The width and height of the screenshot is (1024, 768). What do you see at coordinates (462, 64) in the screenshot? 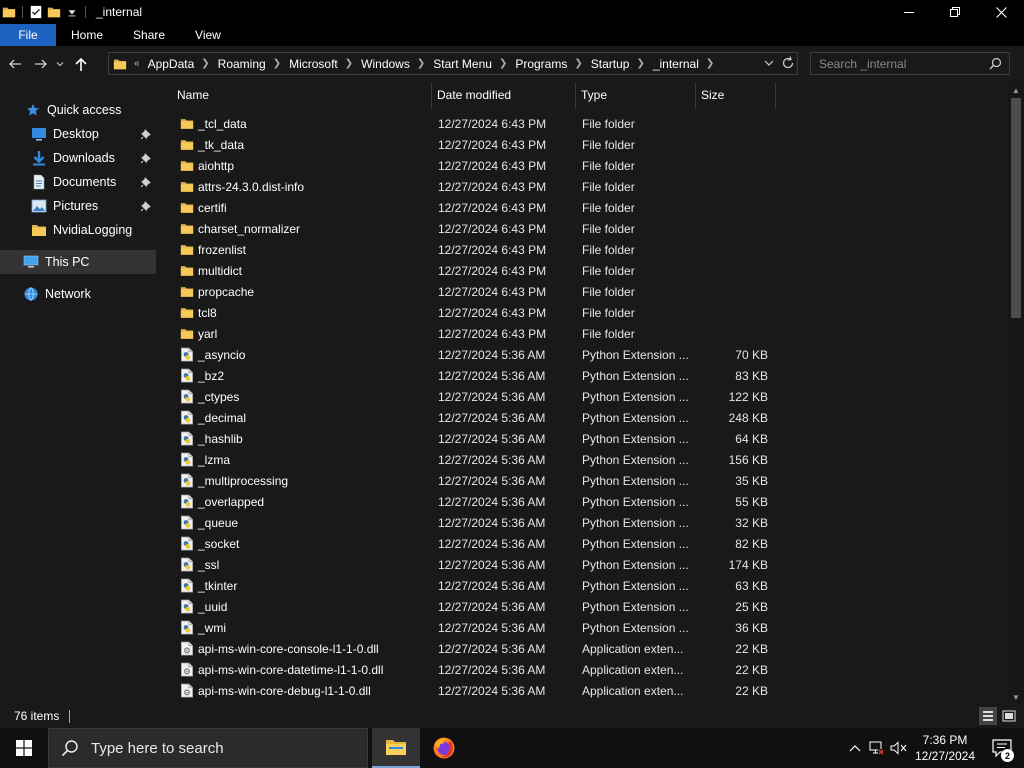
I see `breadcrumb-start-menu: Start Menu` at bounding box center [462, 64].